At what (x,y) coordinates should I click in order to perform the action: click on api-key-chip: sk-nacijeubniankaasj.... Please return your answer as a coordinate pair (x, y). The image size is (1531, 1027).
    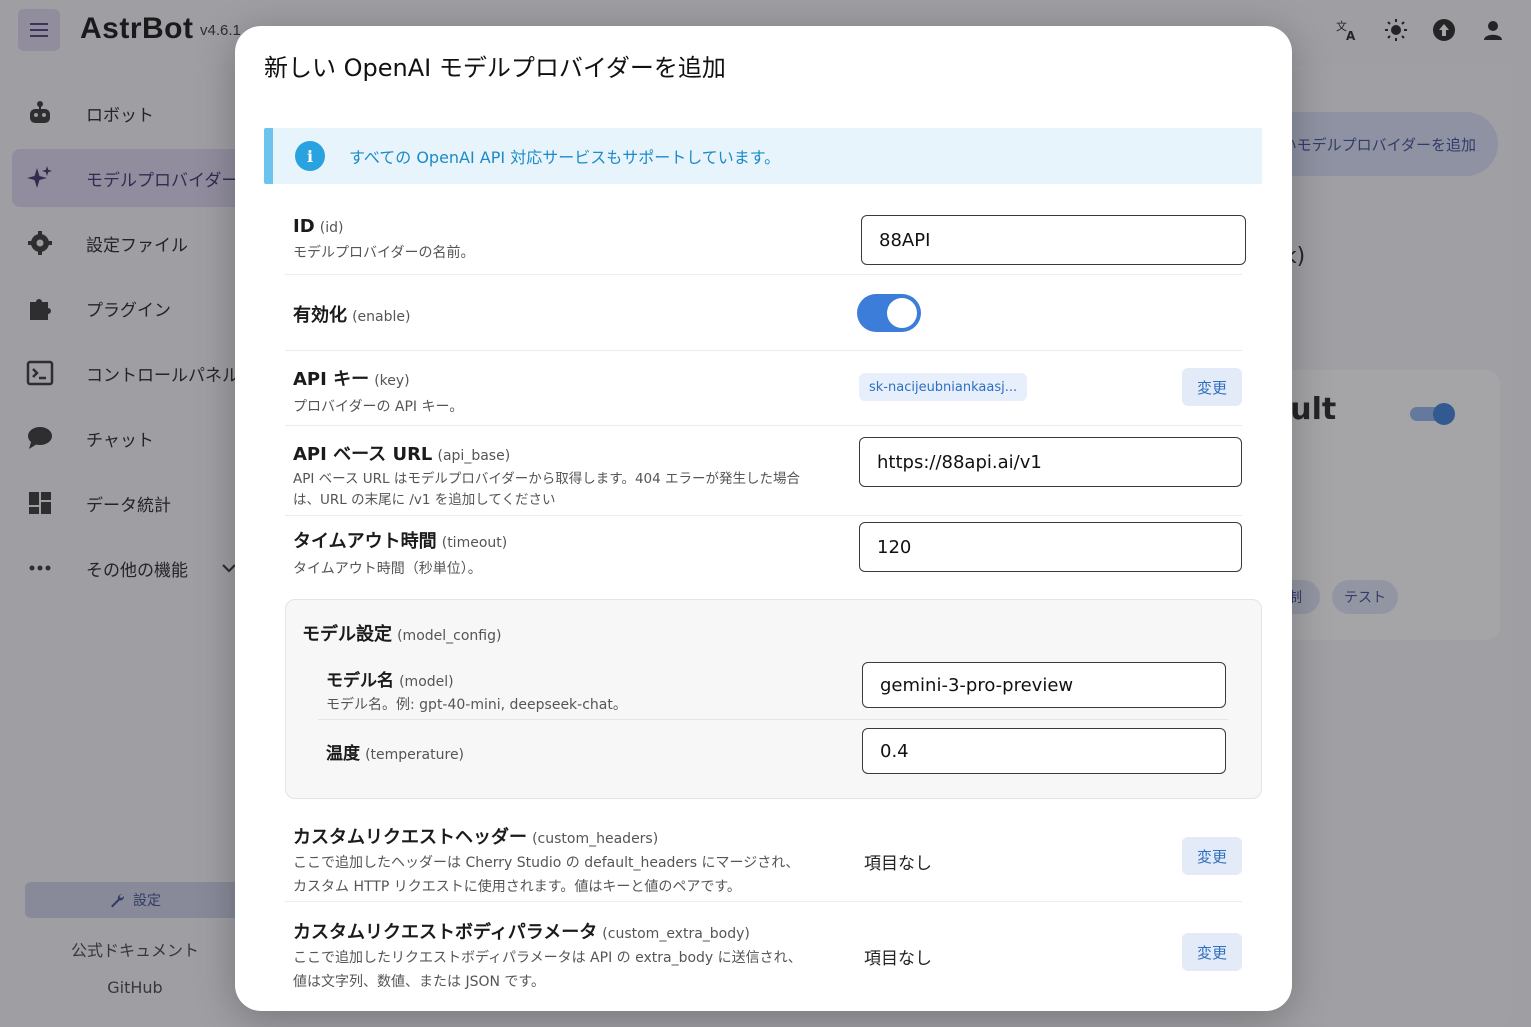
    Looking at the image, I should click on (943, 387).